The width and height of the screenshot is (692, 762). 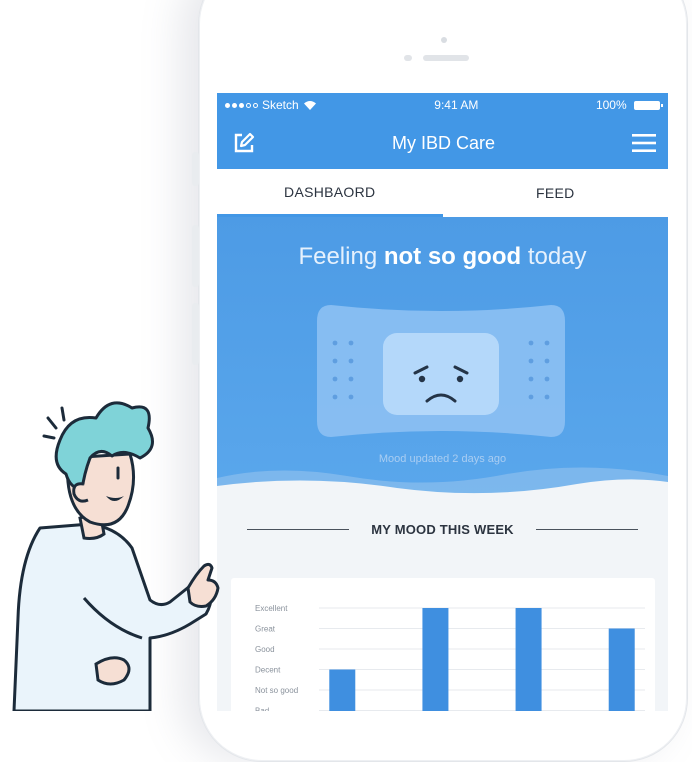 I want to click on signal-dots-icon, so click(x=241, y=105).